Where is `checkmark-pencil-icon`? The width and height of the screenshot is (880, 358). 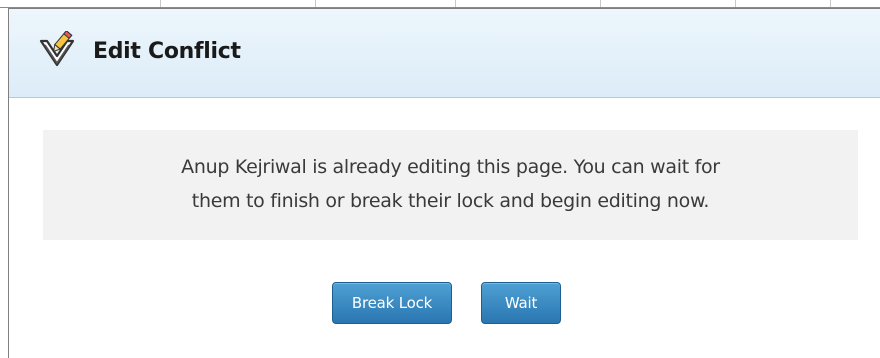
checkmark-pencil-icon is located at coordinates (57, 51).